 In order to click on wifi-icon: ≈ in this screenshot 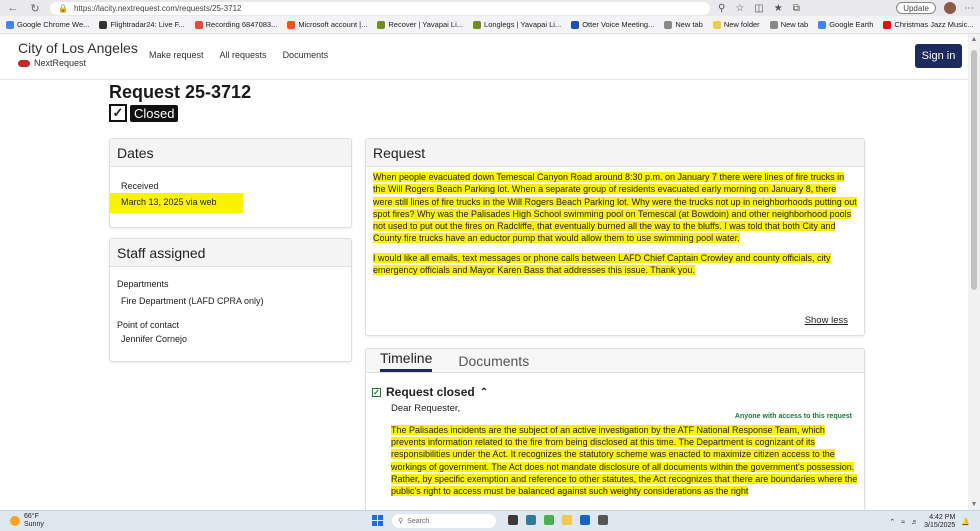, I will do `click(903, 522)`.